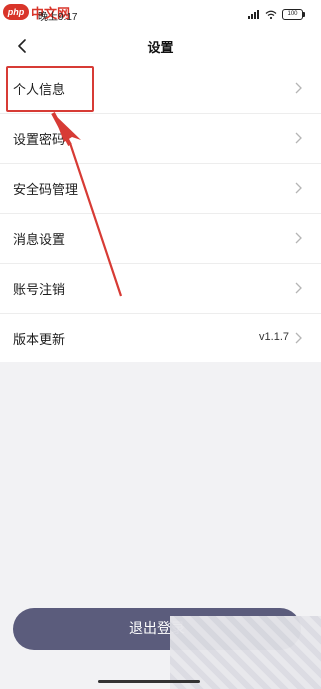 The height and width of the screenshot is (689, 321). I want to click on watermark-badge: php, so click(16, 12).